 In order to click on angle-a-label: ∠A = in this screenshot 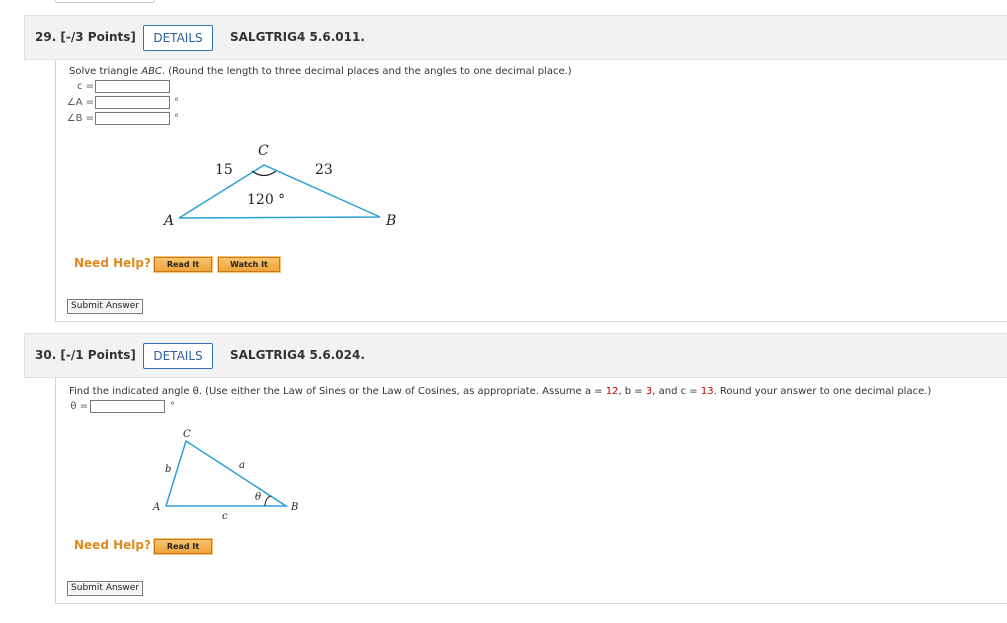, I will do `click(80, 102)`.